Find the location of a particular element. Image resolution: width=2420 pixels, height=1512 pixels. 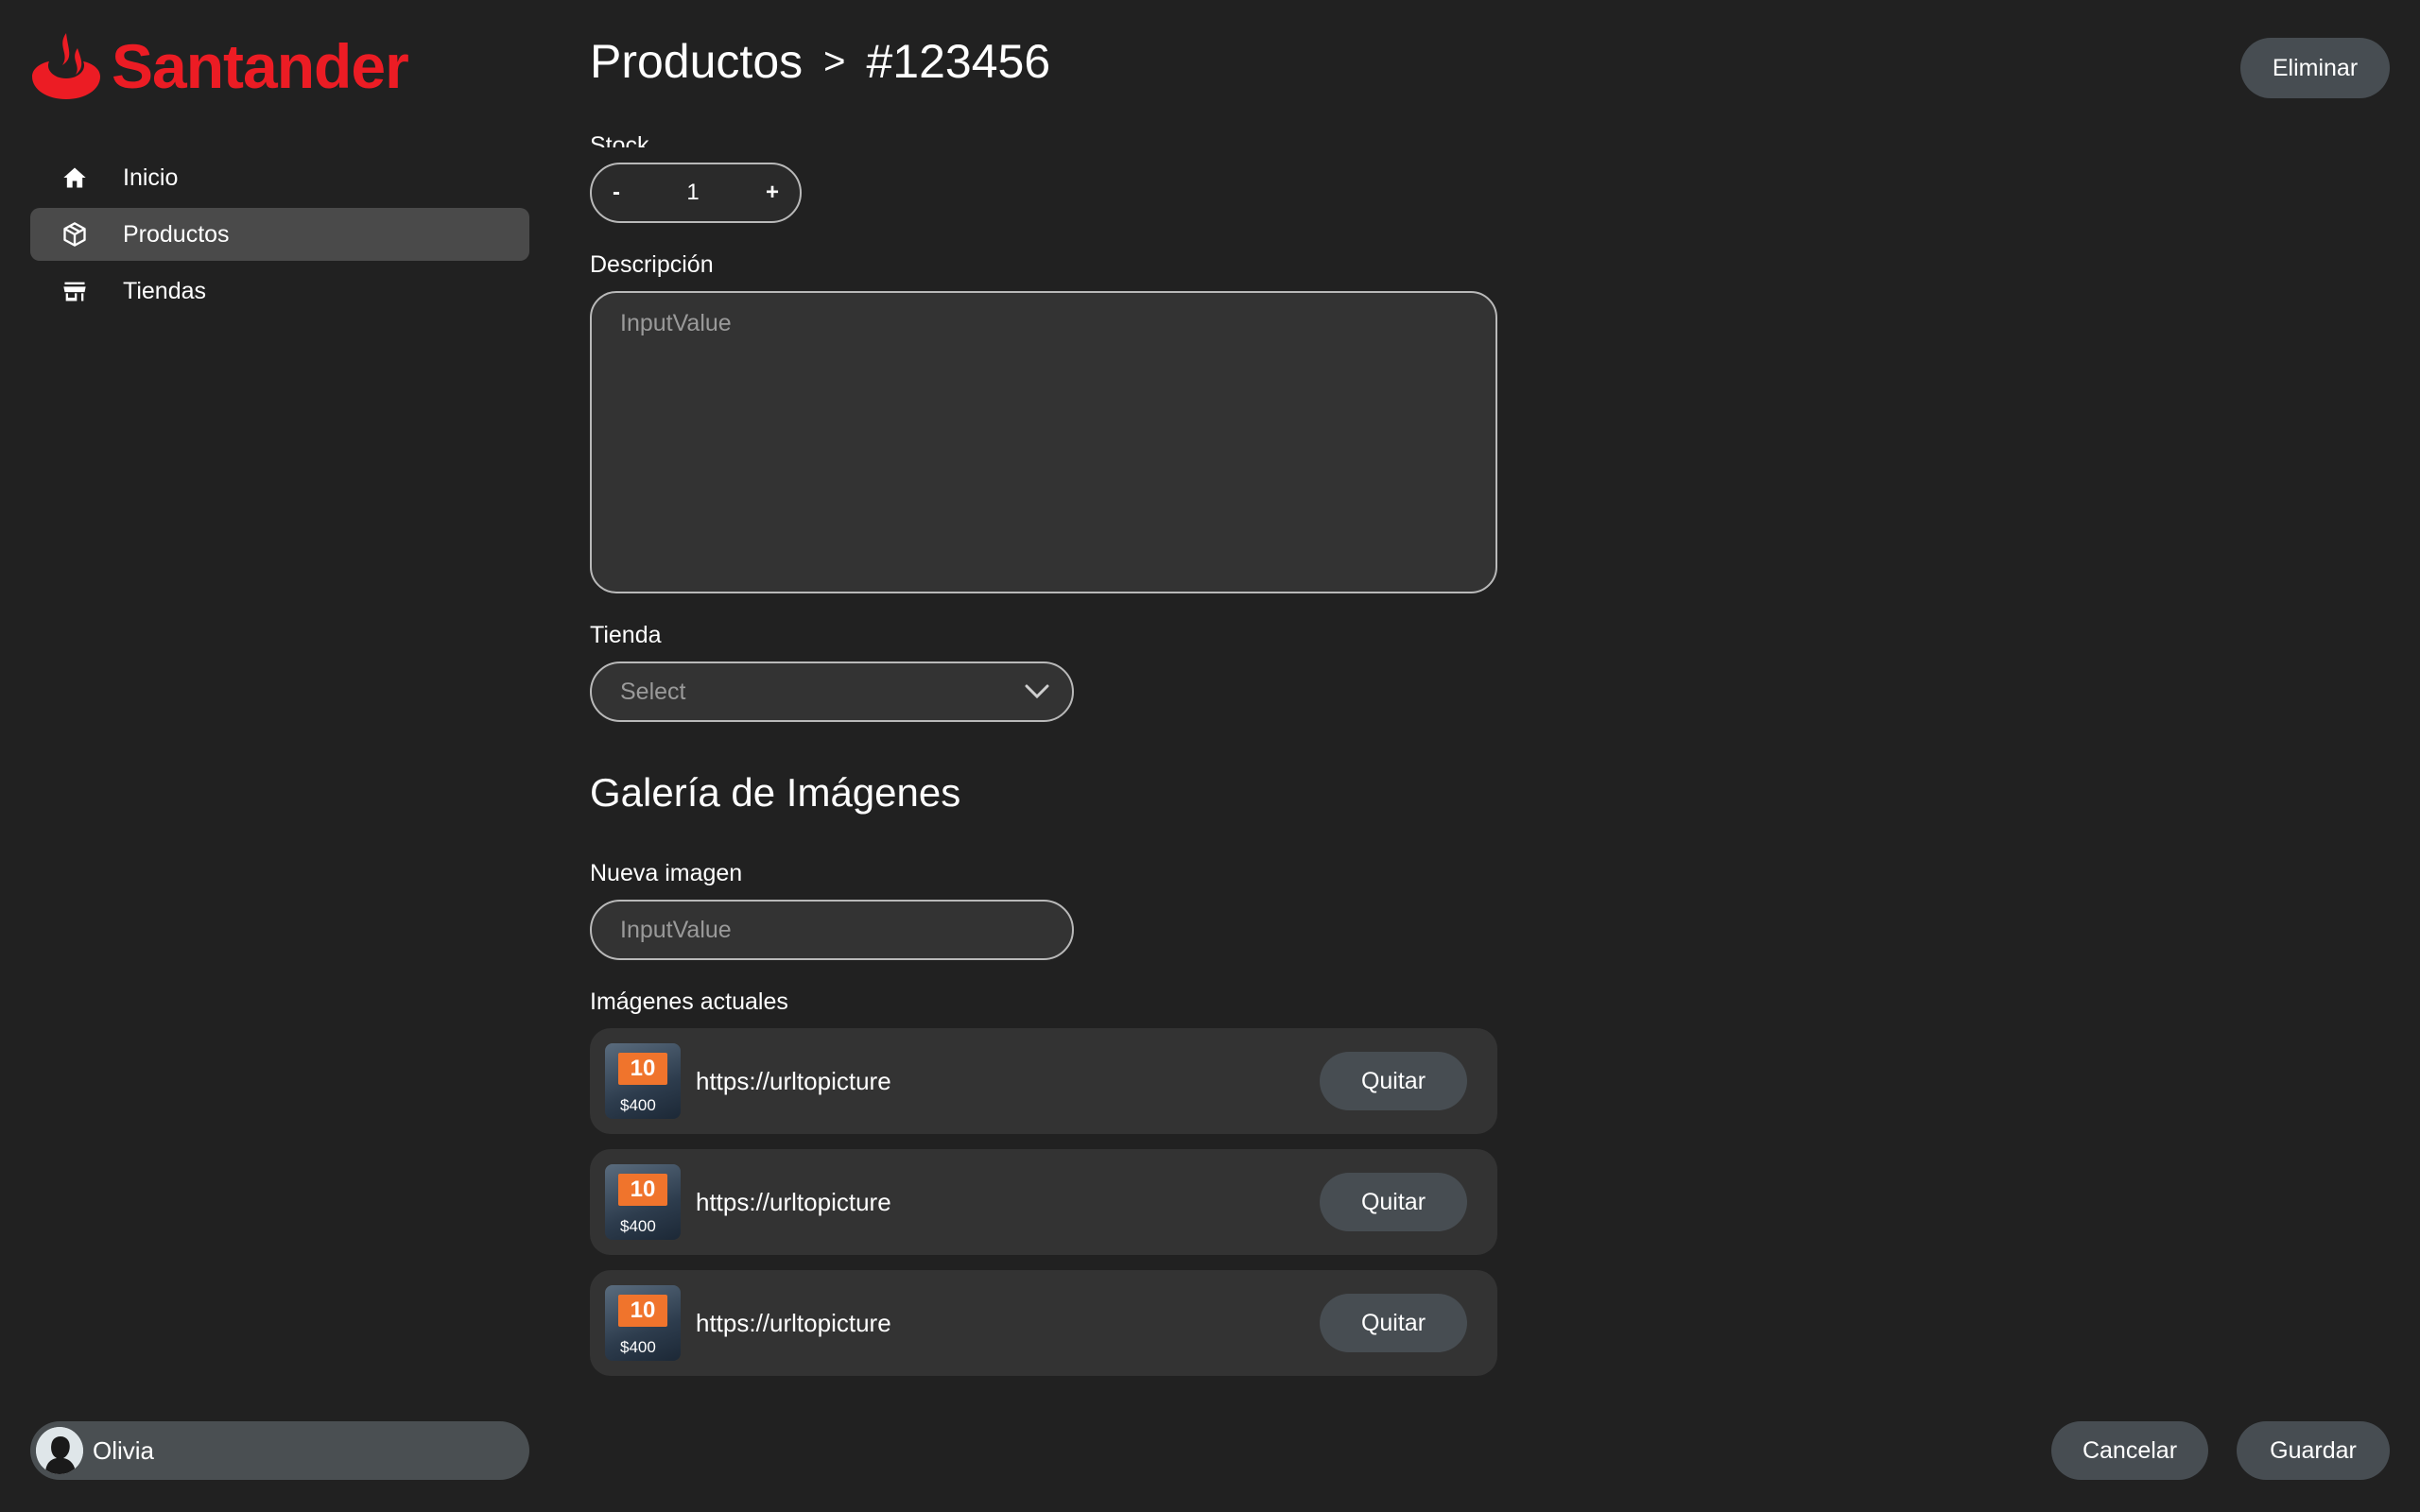

user-silhouette-icon is located at coordinates (59, 1450).